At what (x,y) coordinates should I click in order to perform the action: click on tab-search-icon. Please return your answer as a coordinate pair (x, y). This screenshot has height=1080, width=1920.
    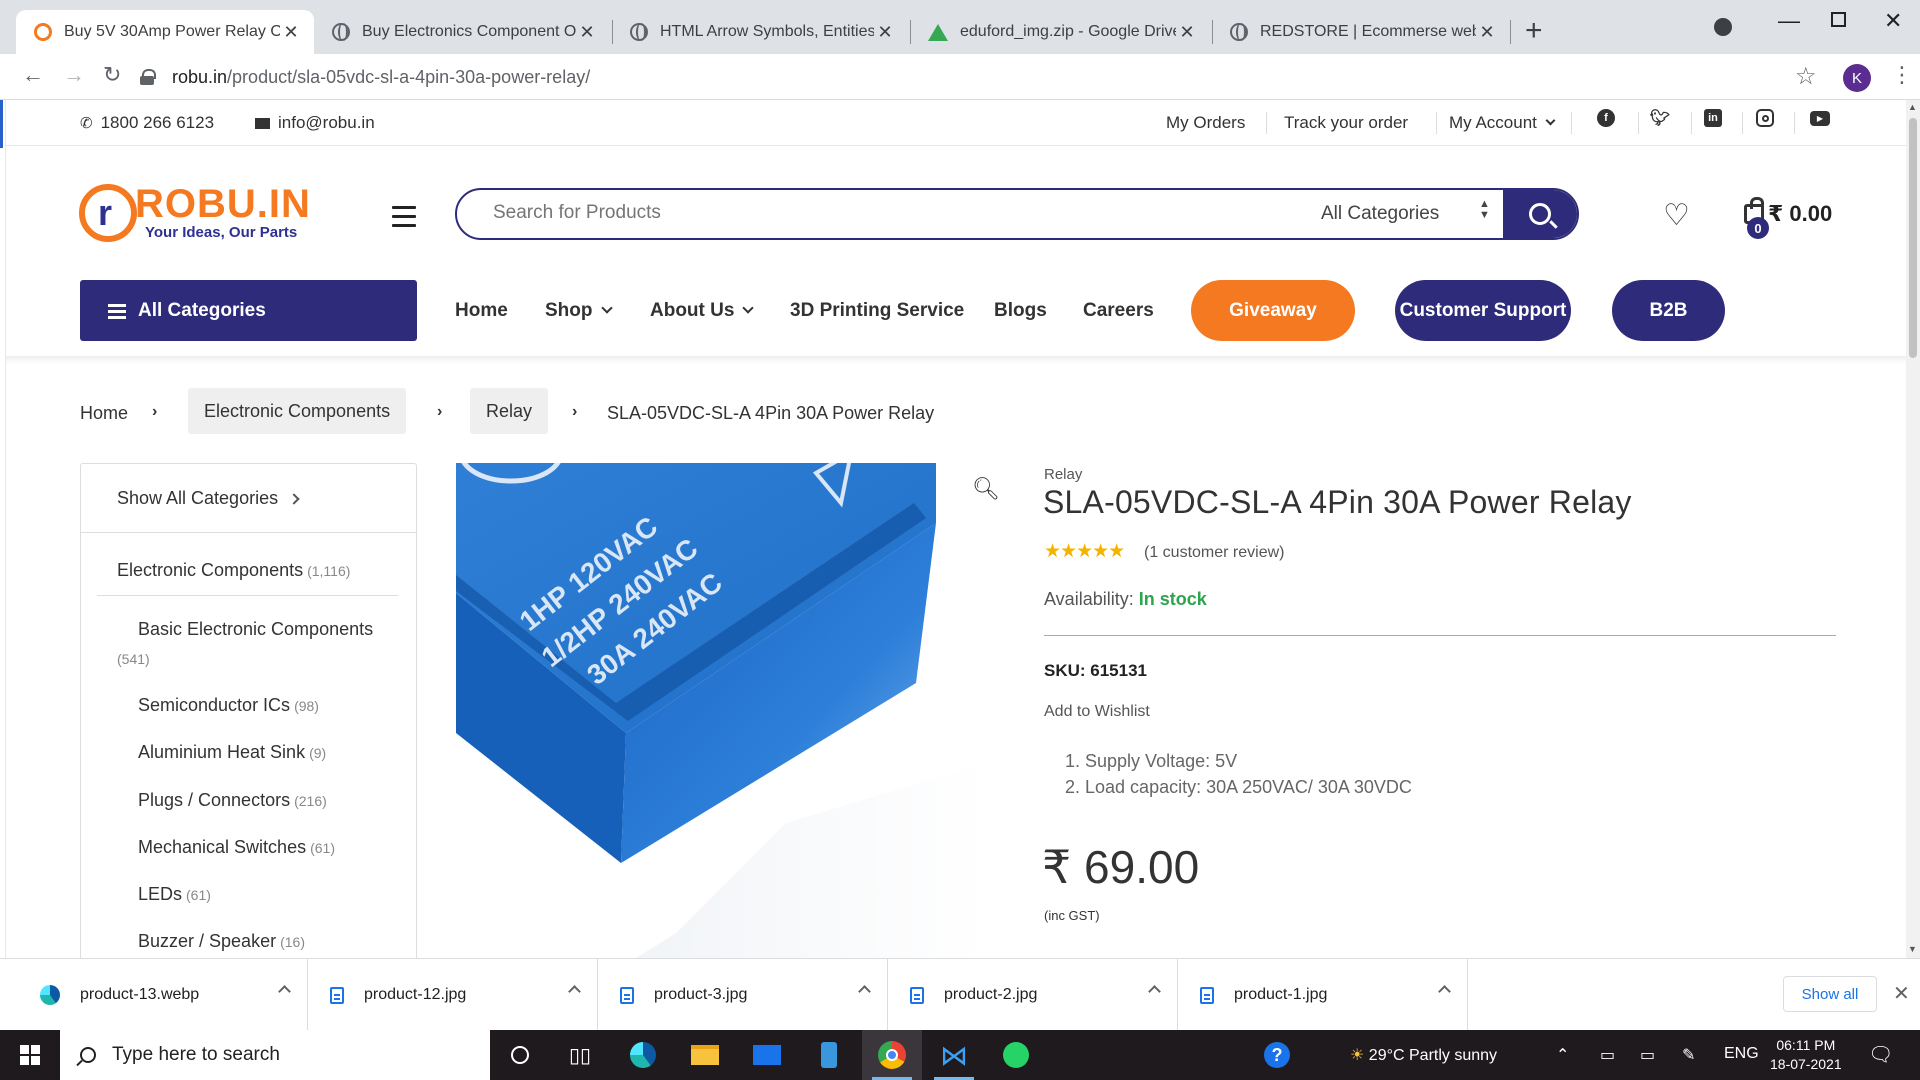
    Looking at the image, I should click on (1723, 27).